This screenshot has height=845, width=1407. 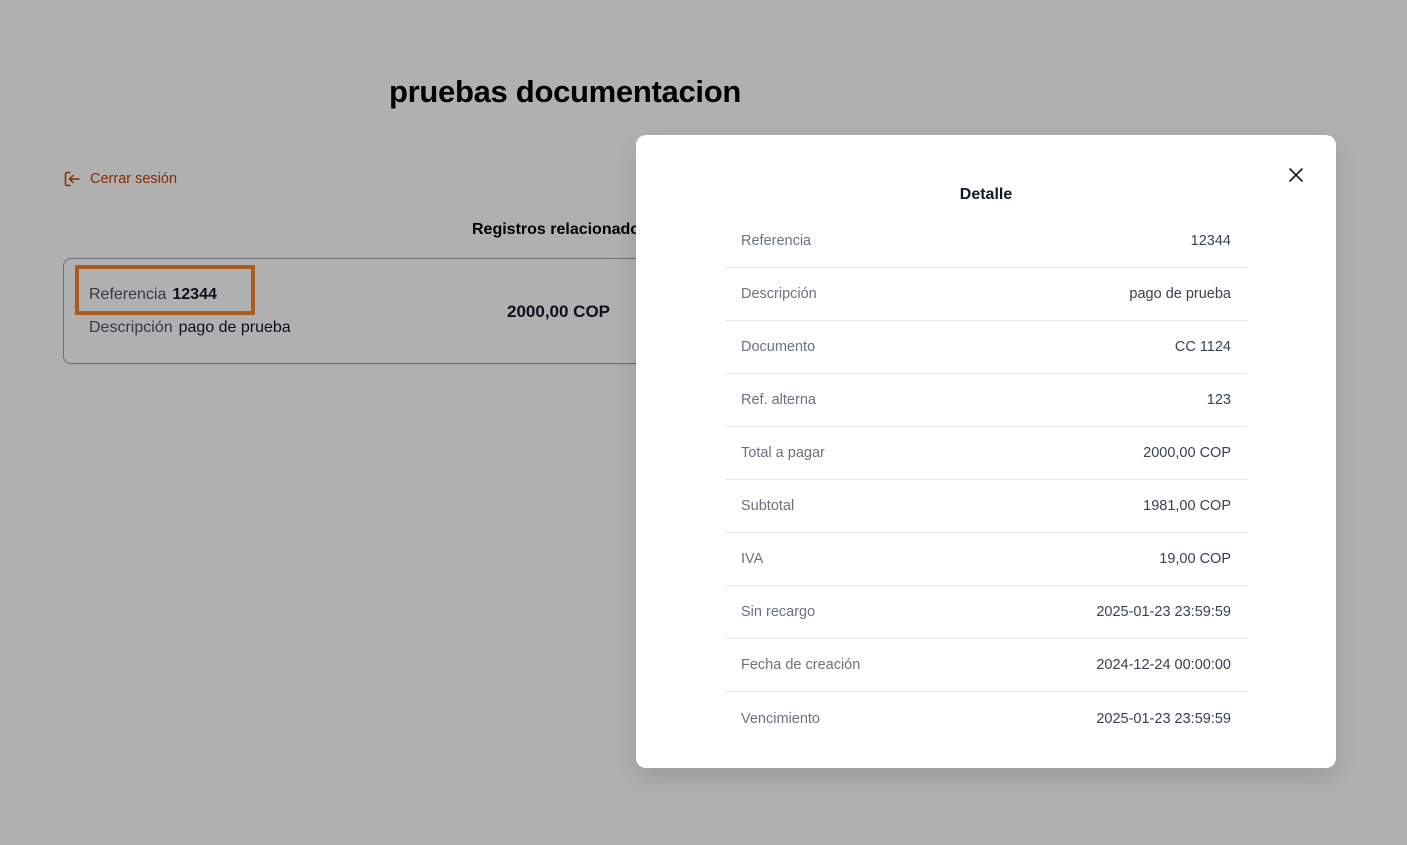 I want to click on detail-row: Fecha de creación 2024-12-24 00:00:00, so click(x=986, y=665).